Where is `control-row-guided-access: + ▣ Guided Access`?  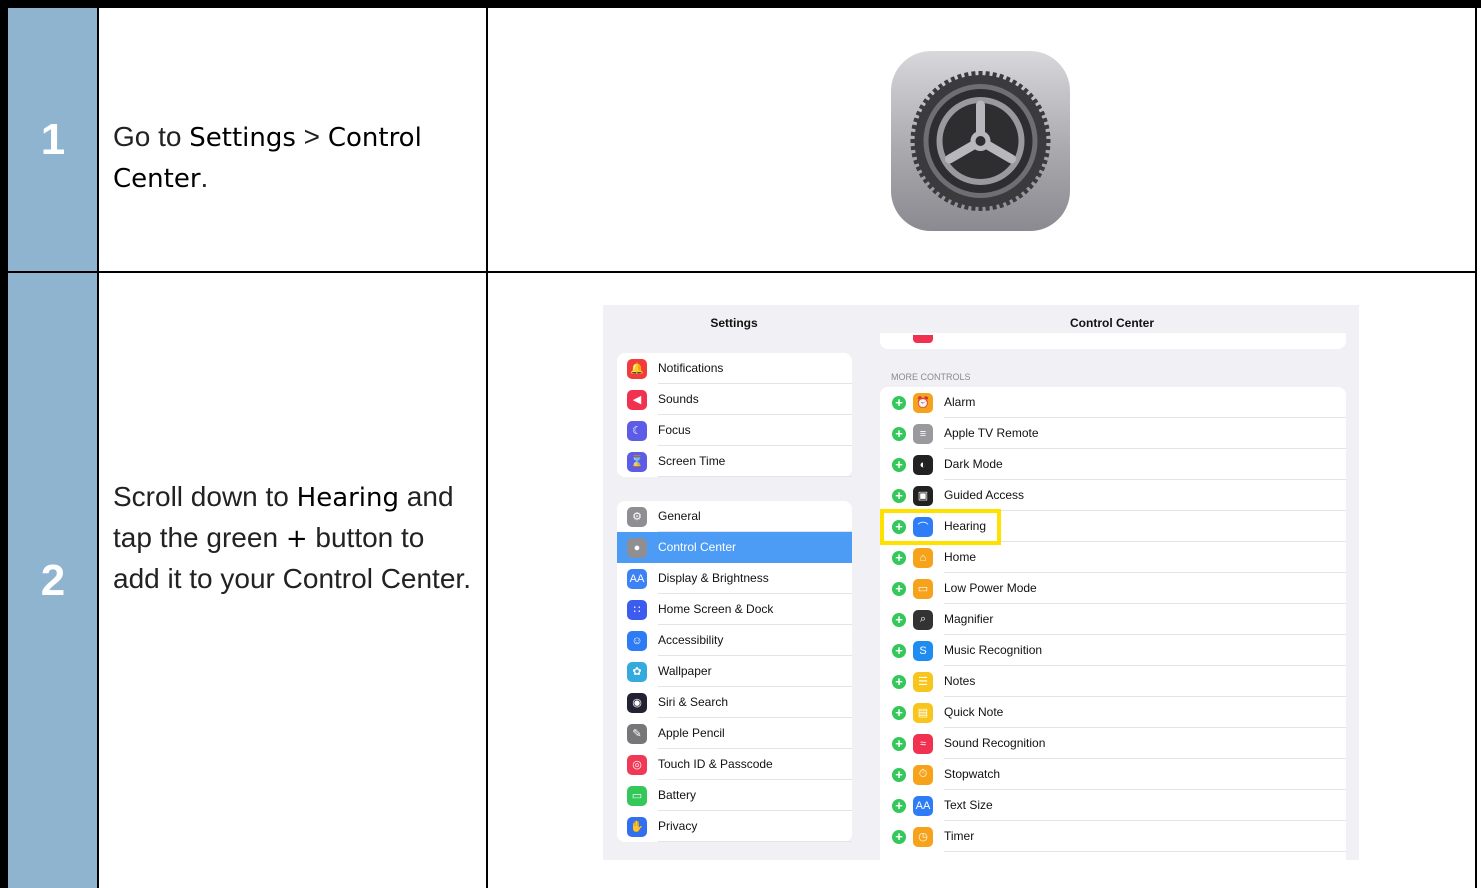 control-row-guided-access: + ▣ Guided Access is located at coordinates (1113, 495).